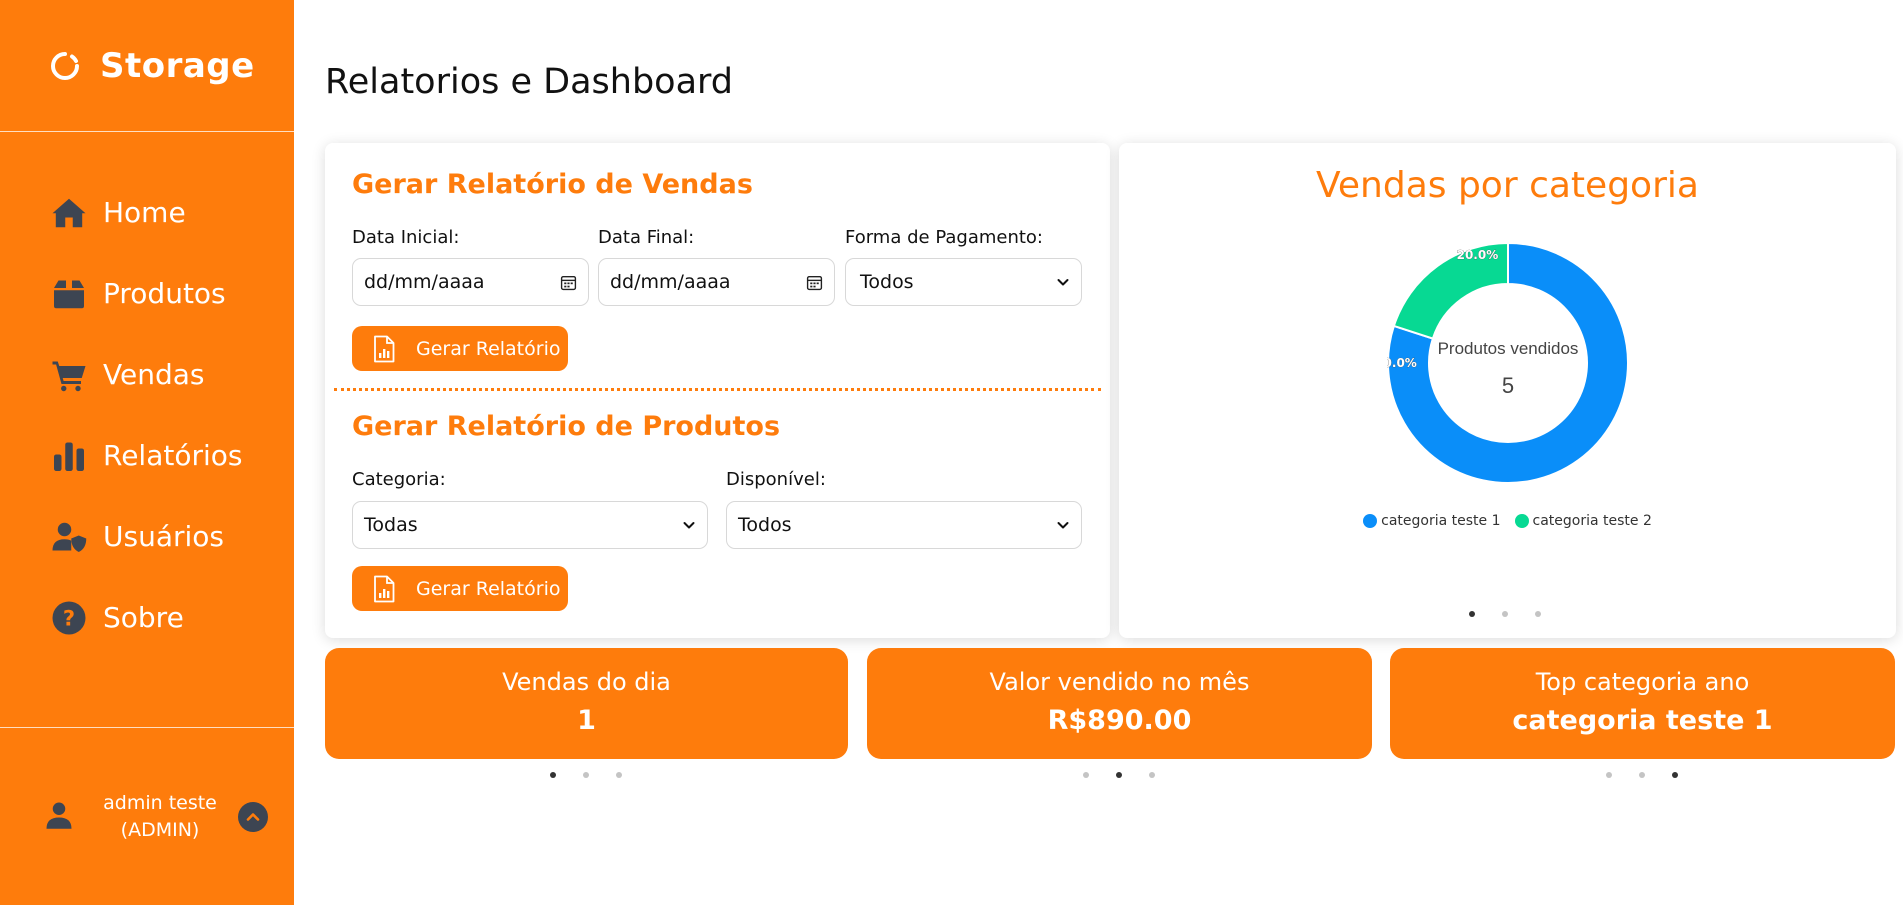  What do you see at coordinates (488, 588) in the screenshot?
I see `generate-product-report-label: Gerar Relatório` at bounding box center [488, 588].